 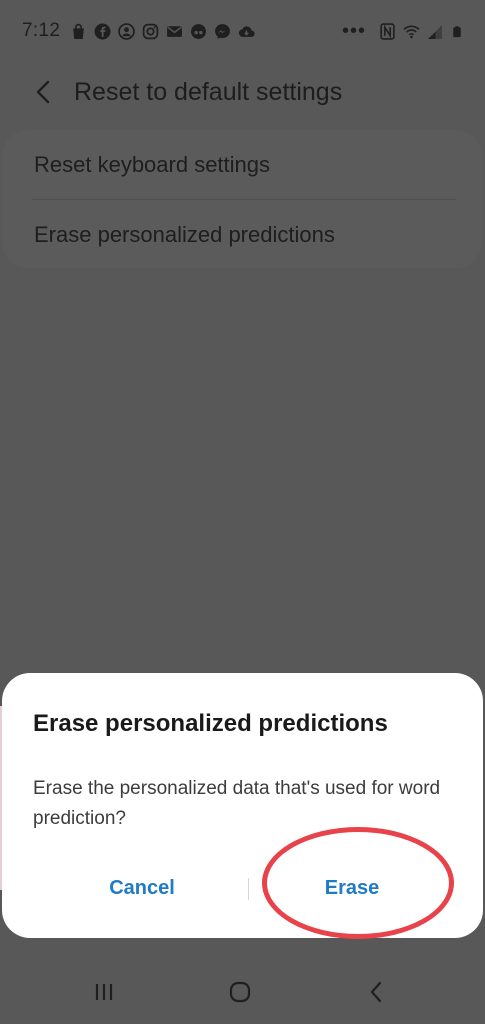 I want to click on status-bar: 7:12 •••, so click(x=242, y=31).